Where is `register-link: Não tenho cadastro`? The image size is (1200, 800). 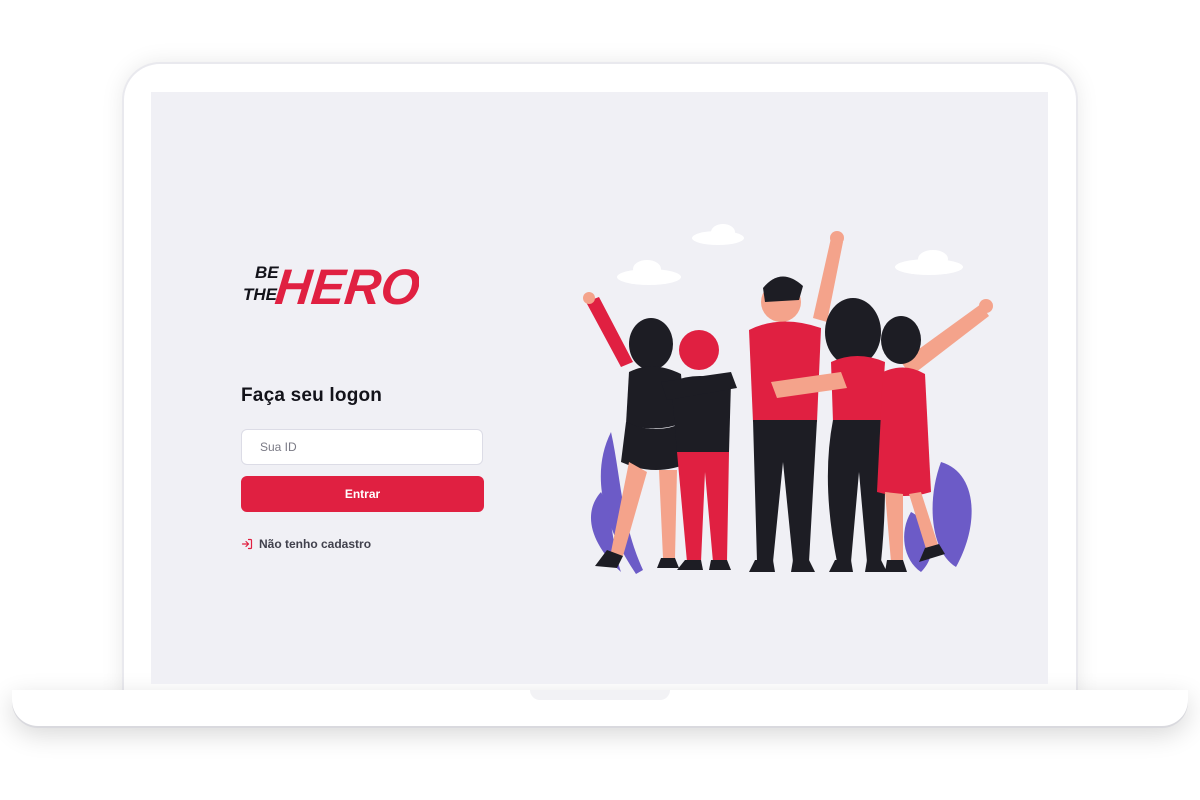 register-link: Não tenho cadastro is located at coordinates (306, 544).